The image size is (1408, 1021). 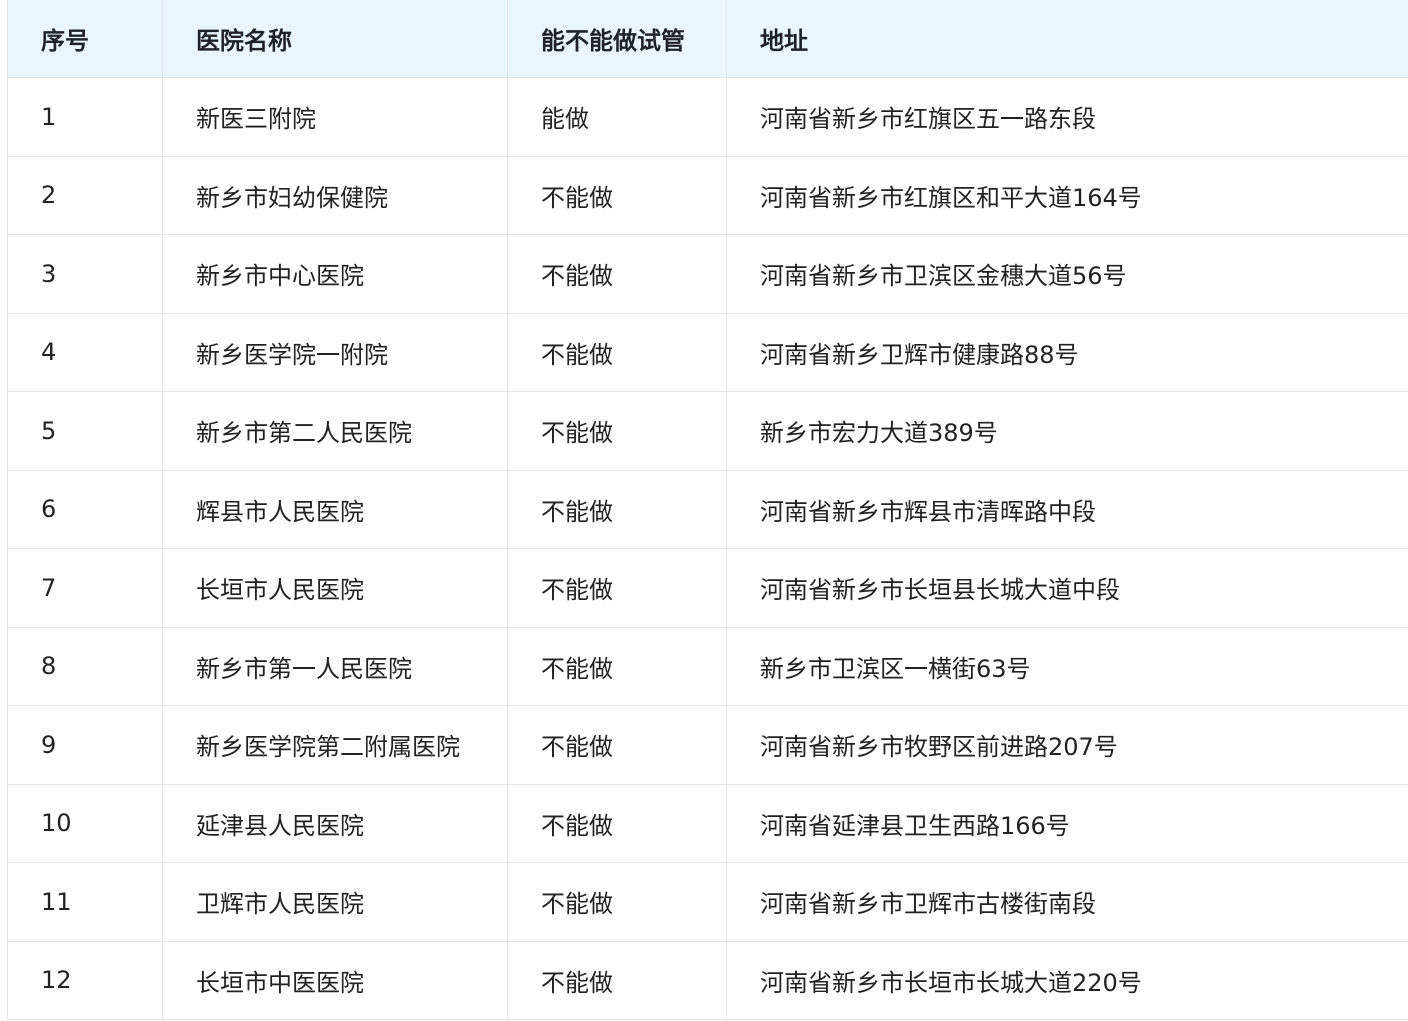 What do you see at coordinates (1067, 117) in the screenshot?
I see `cell-address: 河南省新乡市红旗区五一路东段` at bounding box center [1067, 117].